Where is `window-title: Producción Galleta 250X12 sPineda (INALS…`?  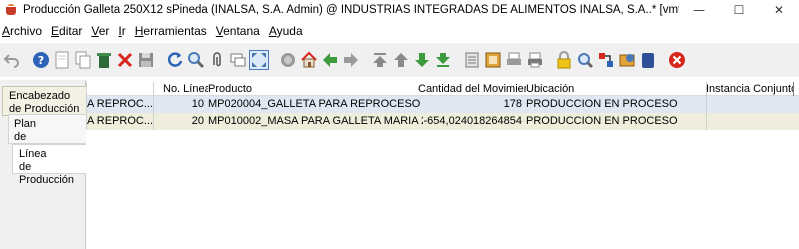
window-title: Producción Galleta 250X12 sPineda (INALS… is located at coordinates (351, 10).